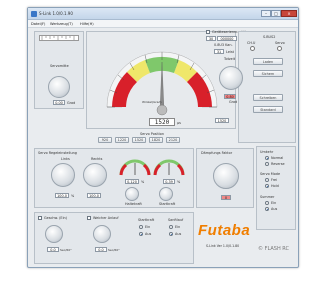 This screenshot has width=330, height=285. What do you see at coordinates (171, 234) in the screenshot?
I see `sanftlauf-aus-radio` at bounding box center [171, 234].